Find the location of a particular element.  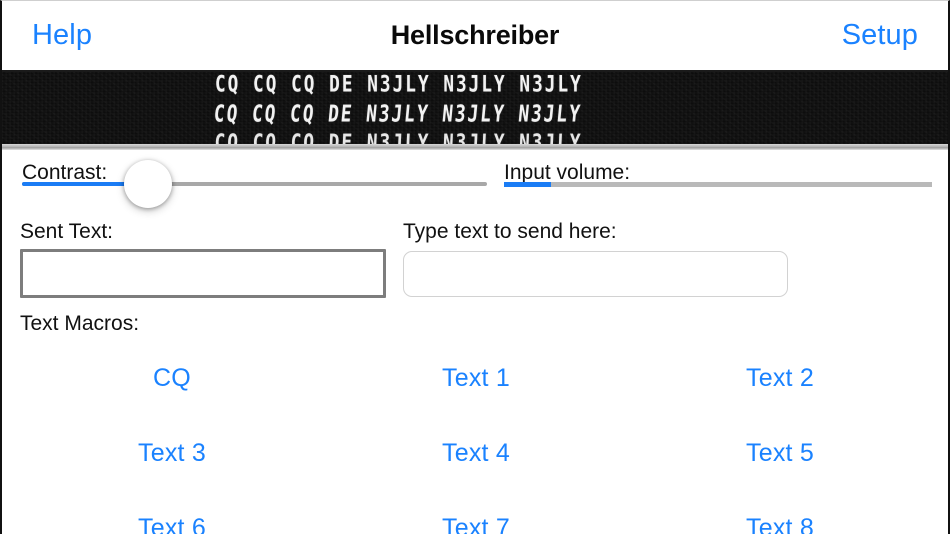

contrast-slider-thumb is located at coordinates (147, 184).